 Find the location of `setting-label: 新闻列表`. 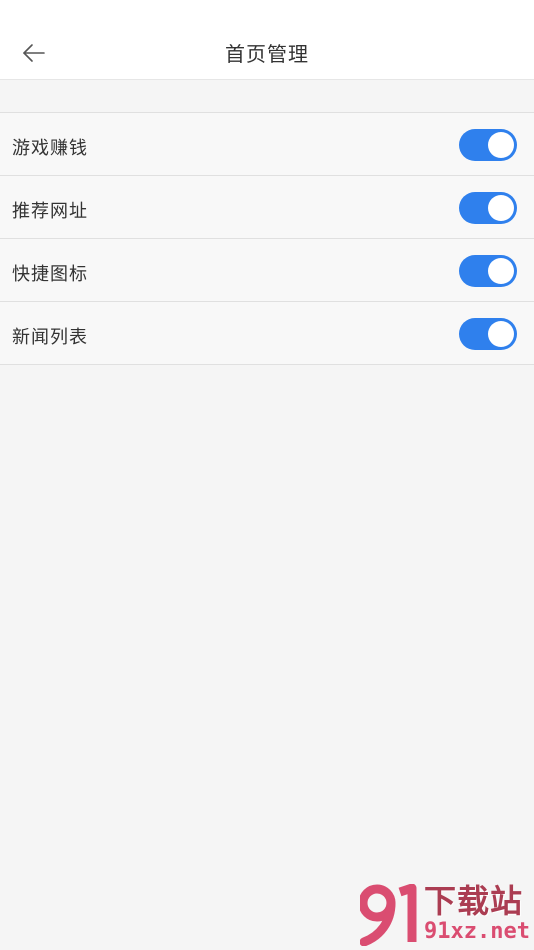

setting-label: 新闻列表 is located at coordinates (50, 337).